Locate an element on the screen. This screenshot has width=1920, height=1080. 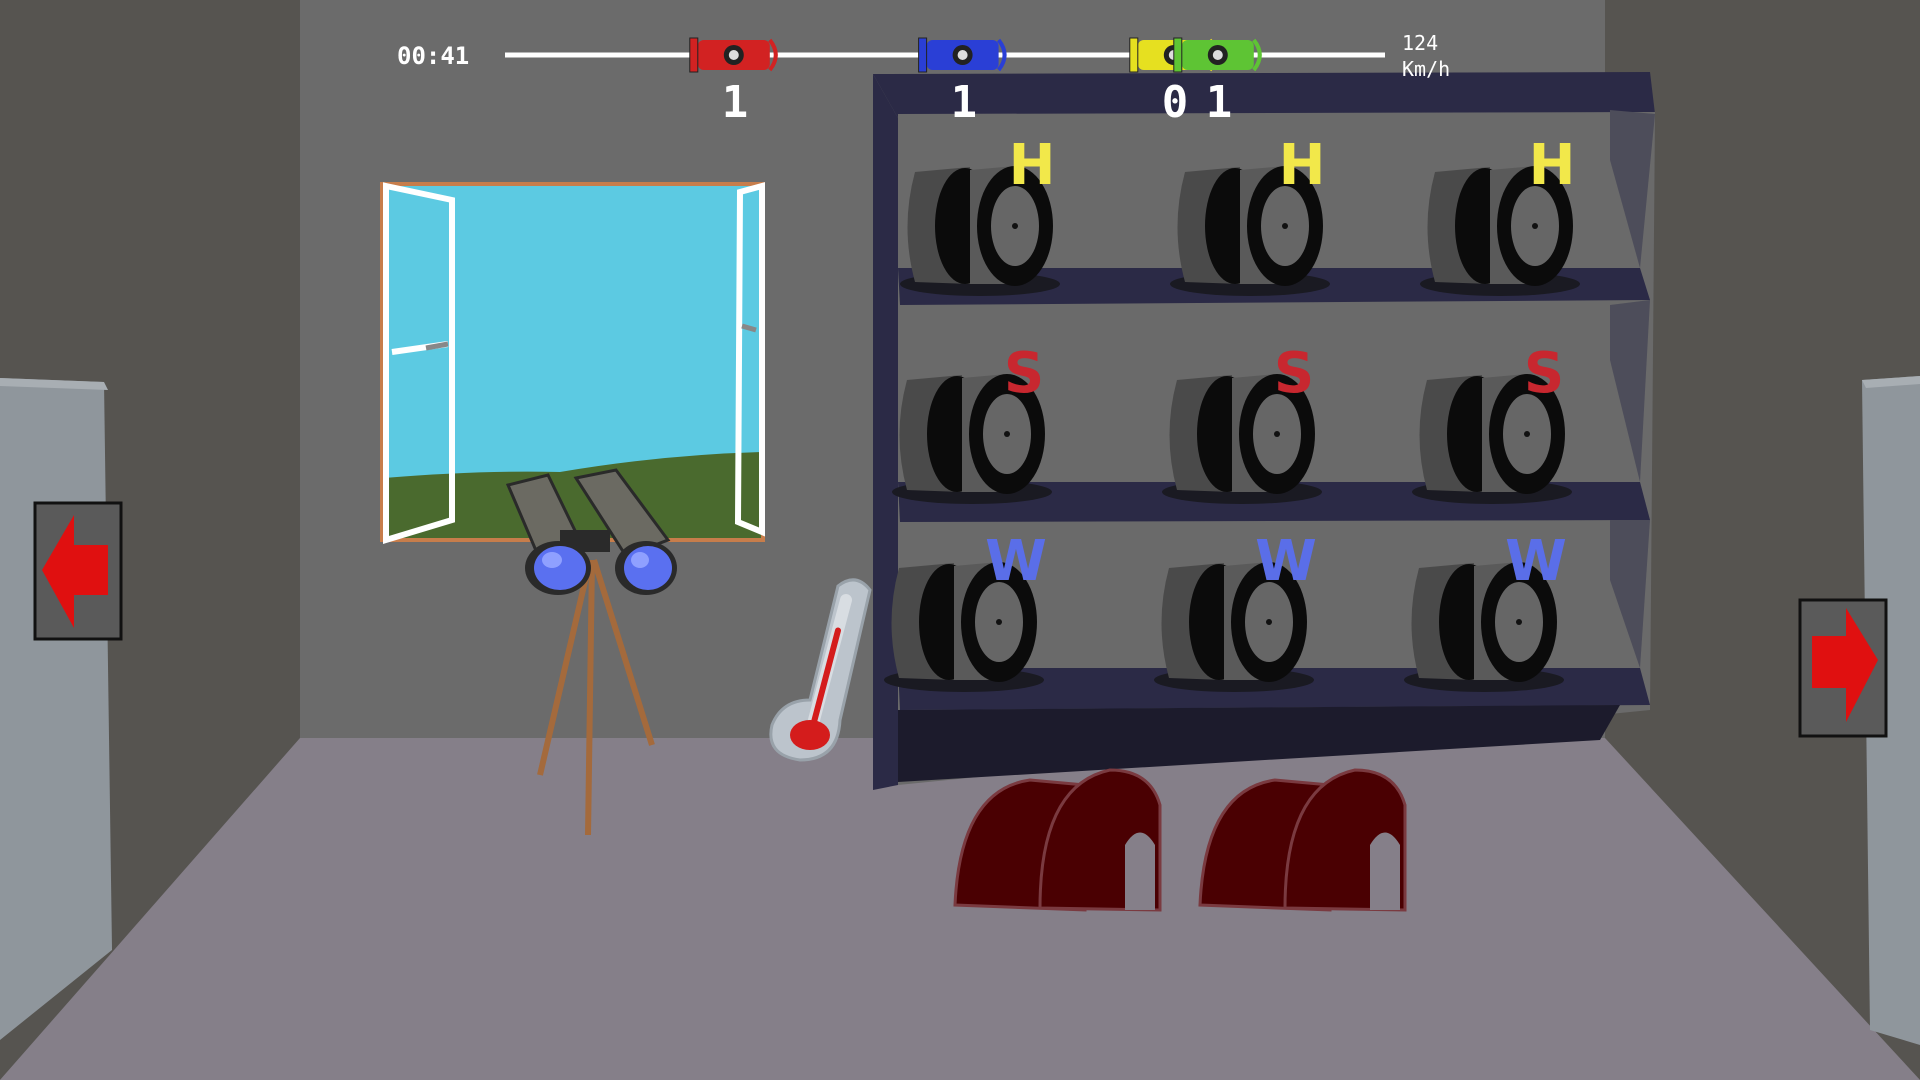
speed-value: 124 is located at coordinates (1420, 43).